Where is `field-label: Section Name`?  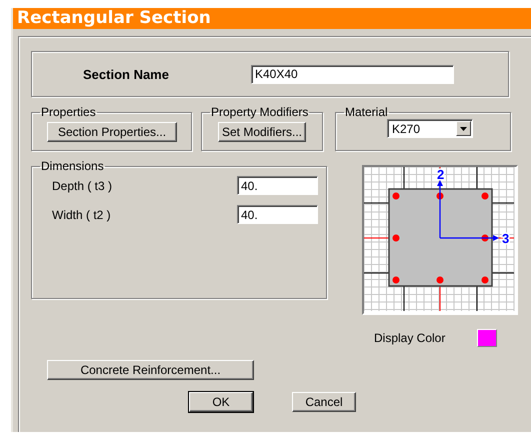 field-label: Section Name is located at coordinates (126, 74).